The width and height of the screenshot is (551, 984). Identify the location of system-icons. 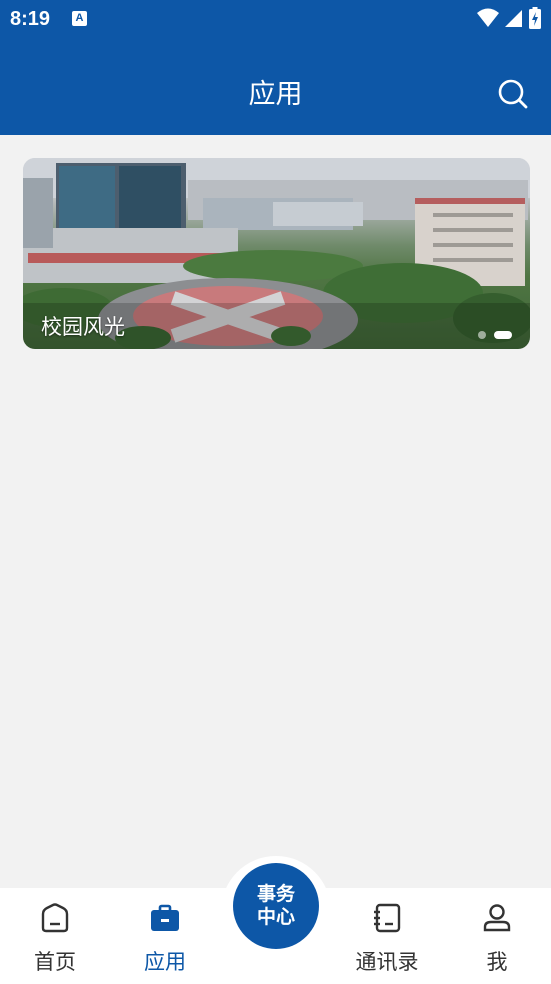
(509, 18).